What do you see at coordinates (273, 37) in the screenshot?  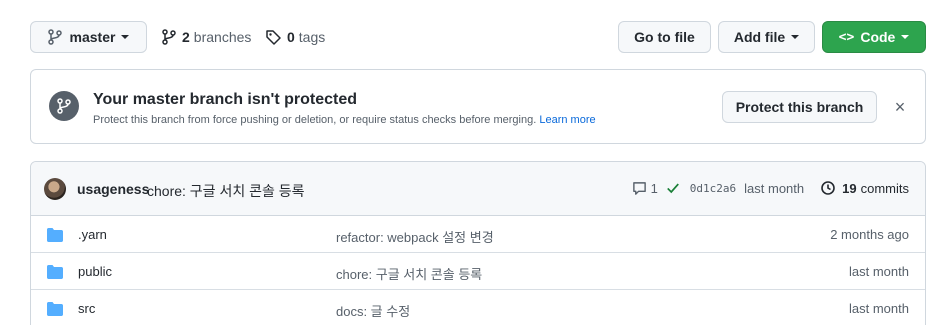 I see `tag-icon` at bounding box center [273, 37].